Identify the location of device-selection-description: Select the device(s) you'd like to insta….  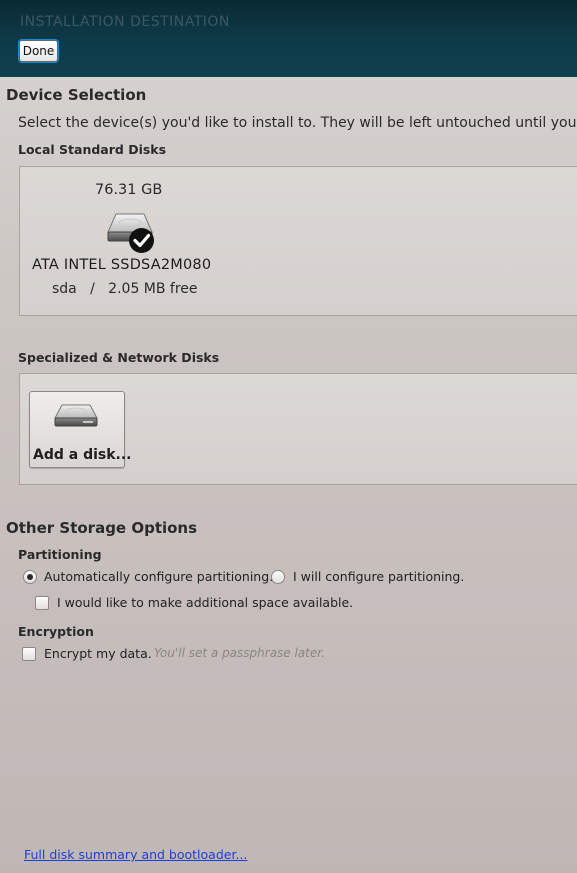
(297, 123).